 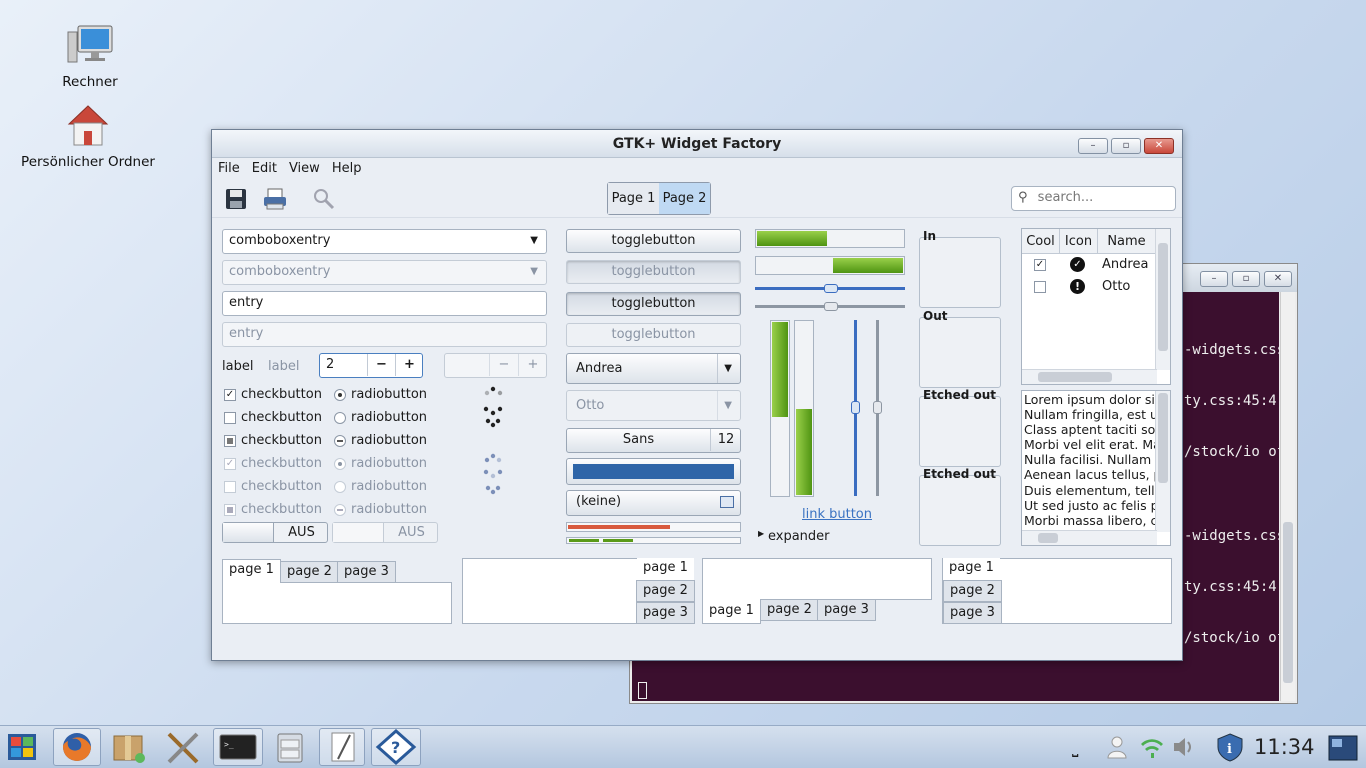 I want to click on frame-label: Etched out, so click(x=960, y=395).